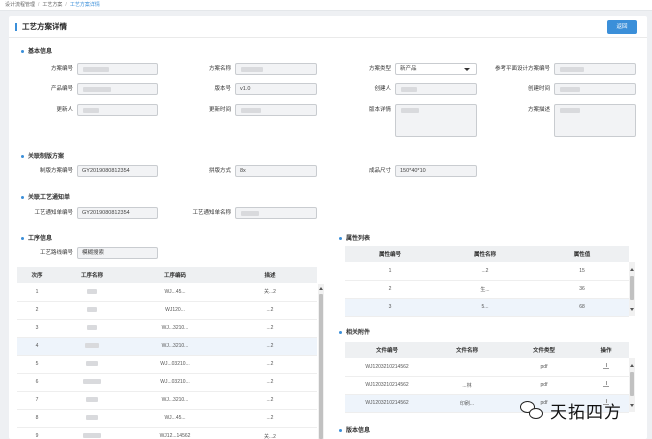 The image size is (652, 439). Describe the element at coordinates (20, 5) in the screenshot. I see `breadcrumb-item-1: 设计流程管理` at that location.